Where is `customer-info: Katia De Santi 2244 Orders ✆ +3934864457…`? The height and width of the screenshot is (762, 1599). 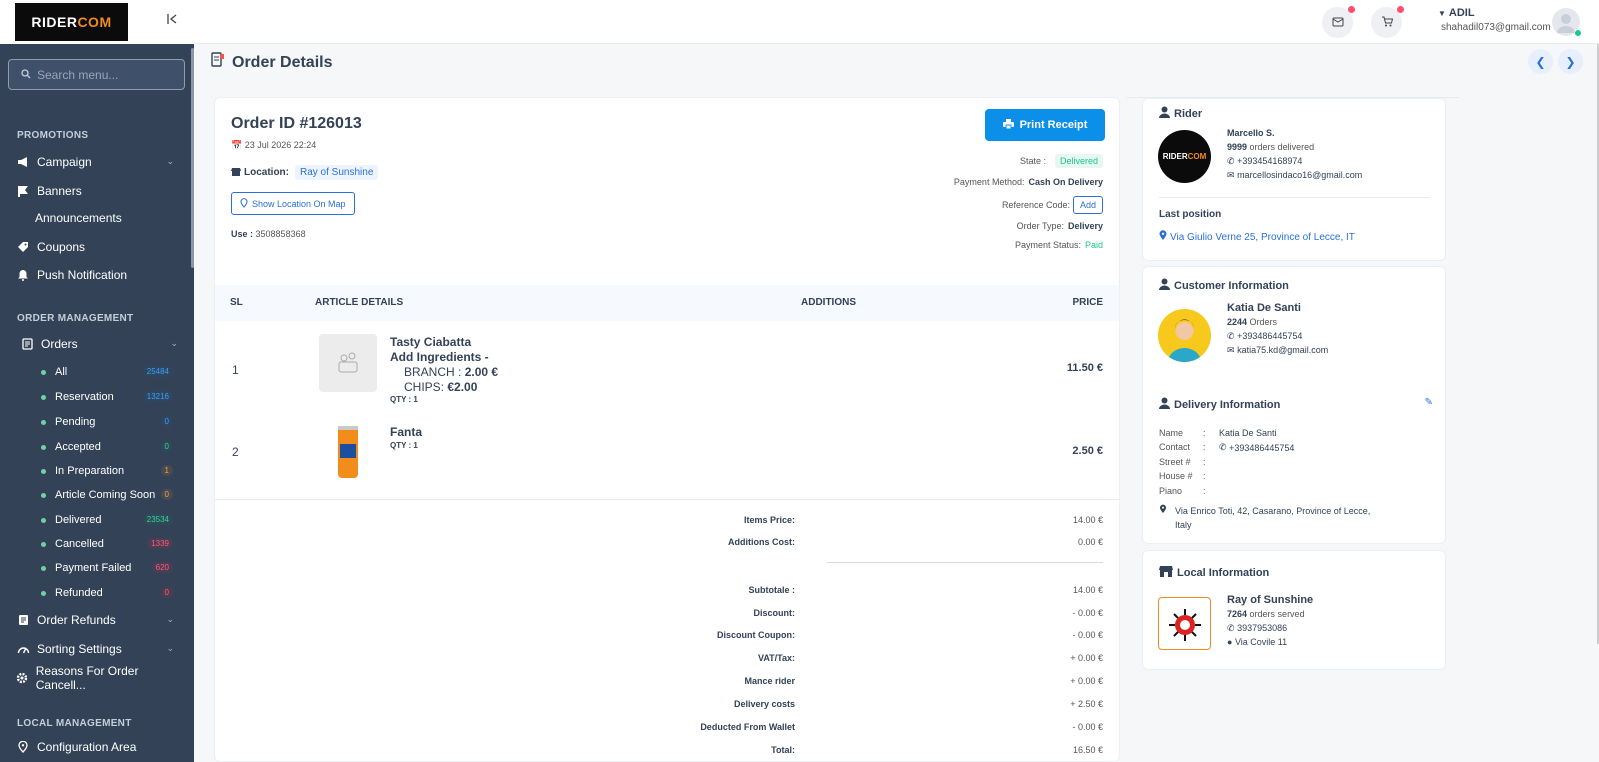
customer-info: Katia De Santi 2244 Orders ✆ +3934864457… is located at coordinates (1277, 329).